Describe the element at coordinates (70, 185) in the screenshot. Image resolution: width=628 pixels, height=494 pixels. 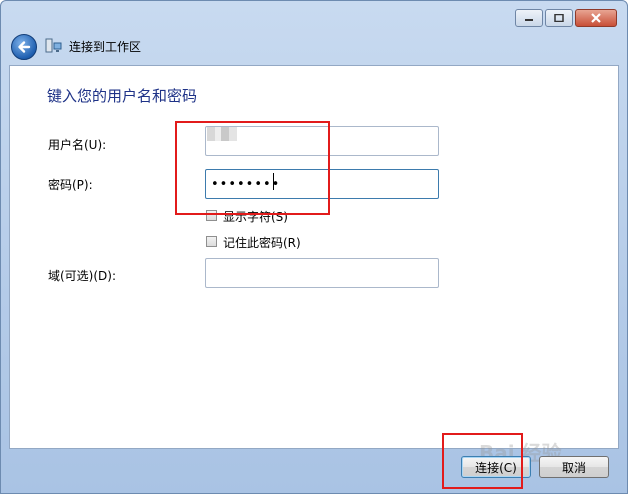
I see `password-label: 密码(P):` at that location.